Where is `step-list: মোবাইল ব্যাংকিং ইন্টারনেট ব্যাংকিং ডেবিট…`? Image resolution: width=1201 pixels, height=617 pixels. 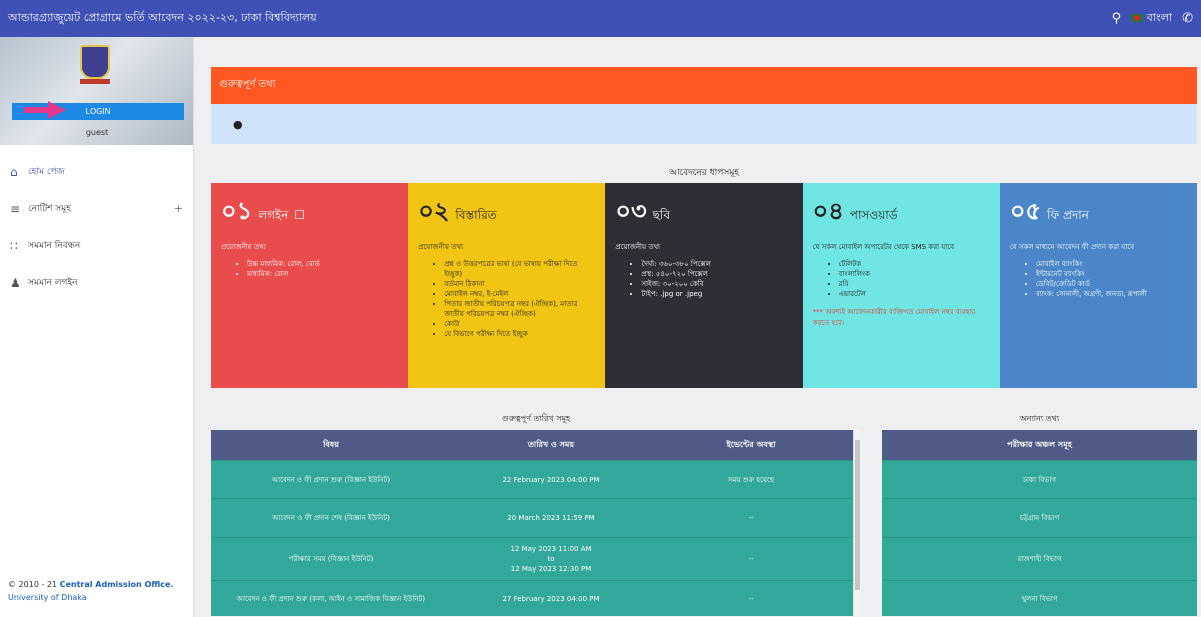 step-list: মোবাইল ব্যাংকিং ইন্টারনেট ব্যাংকিং ডেবিট… is located at coordinates (1098, 279).